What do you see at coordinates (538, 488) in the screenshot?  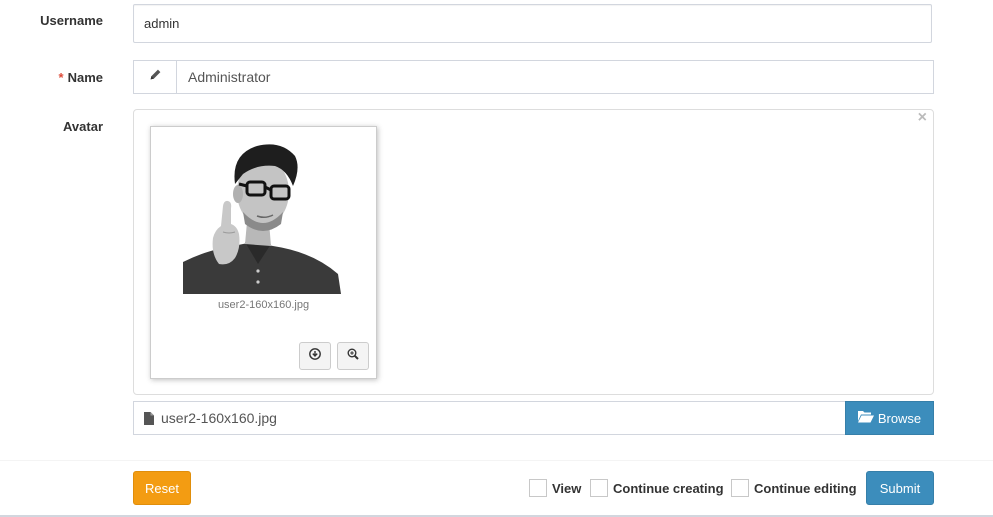 I see `view-checkbox-box` at bounding box center [538, 488].